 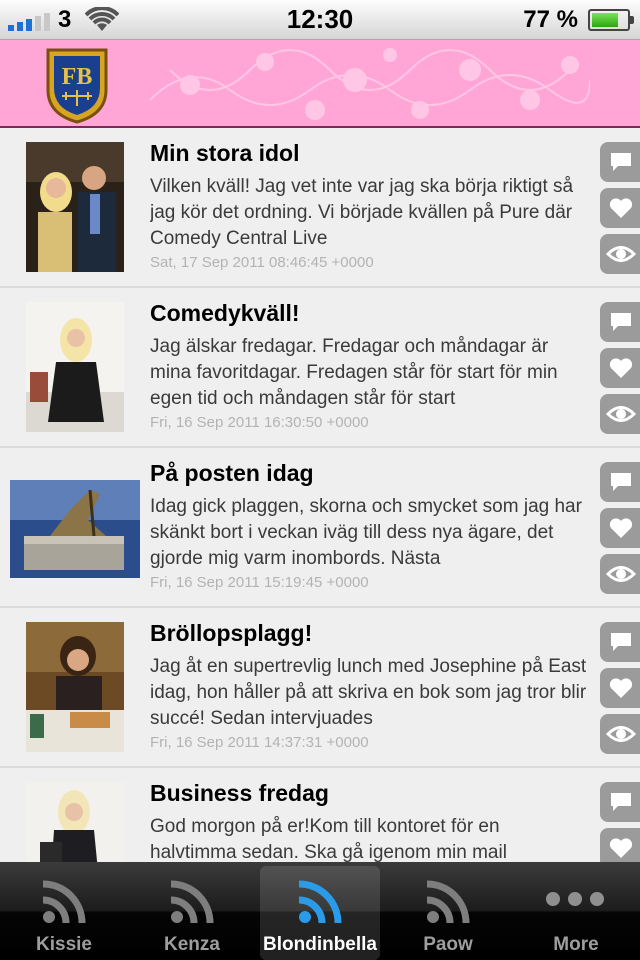 I want to click on tab-label: Blondinbella, so click(x=320, y=944).